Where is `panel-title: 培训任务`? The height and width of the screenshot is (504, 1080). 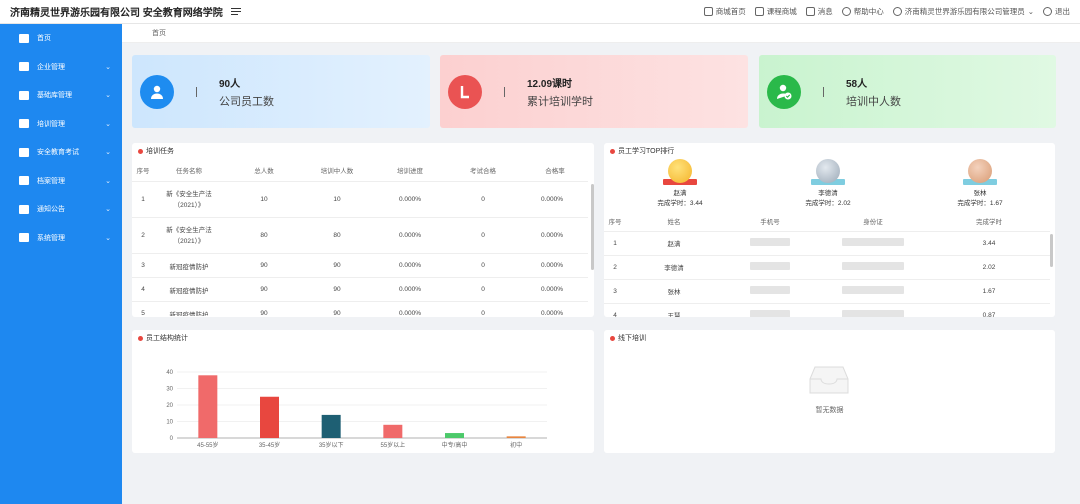 panel-title: 培训任务 is located at coordinates (160, 151).